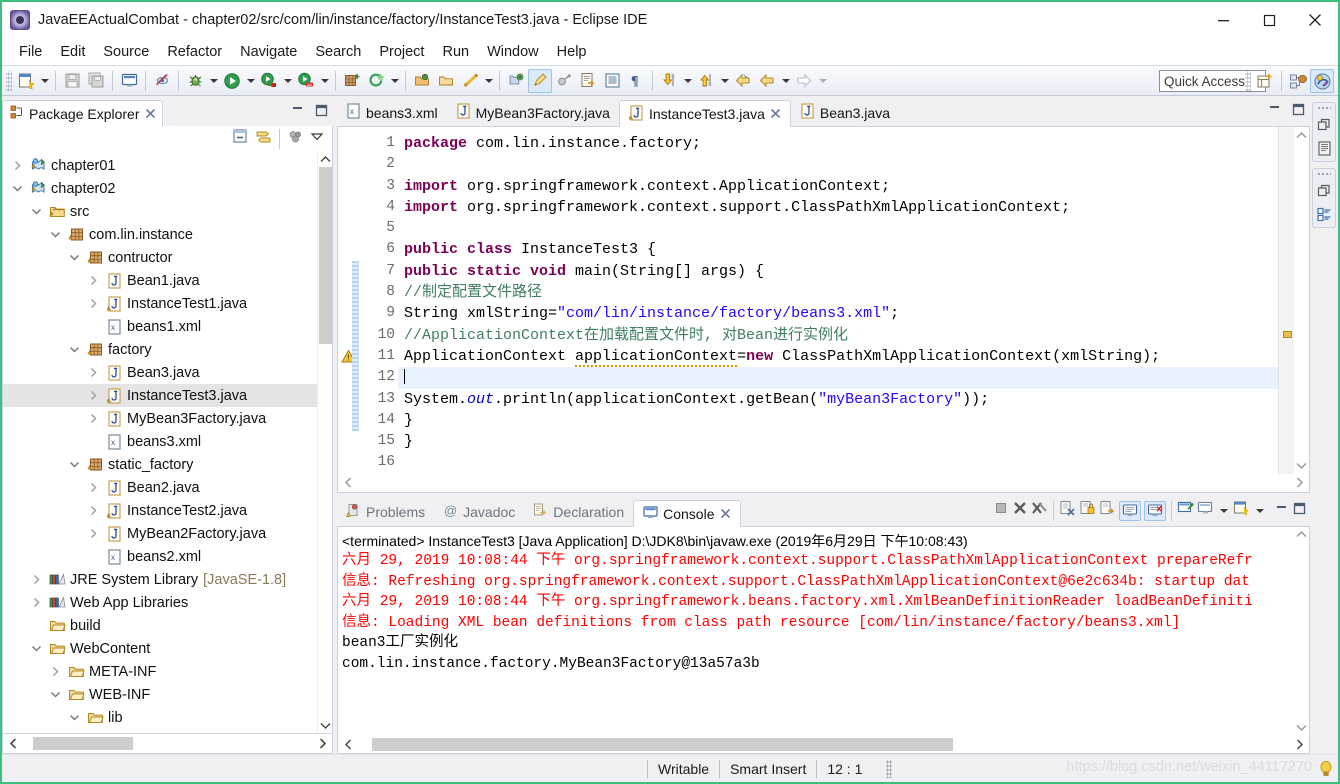  I want to click on tree-item: Web App Libraries, so click(160, 602).